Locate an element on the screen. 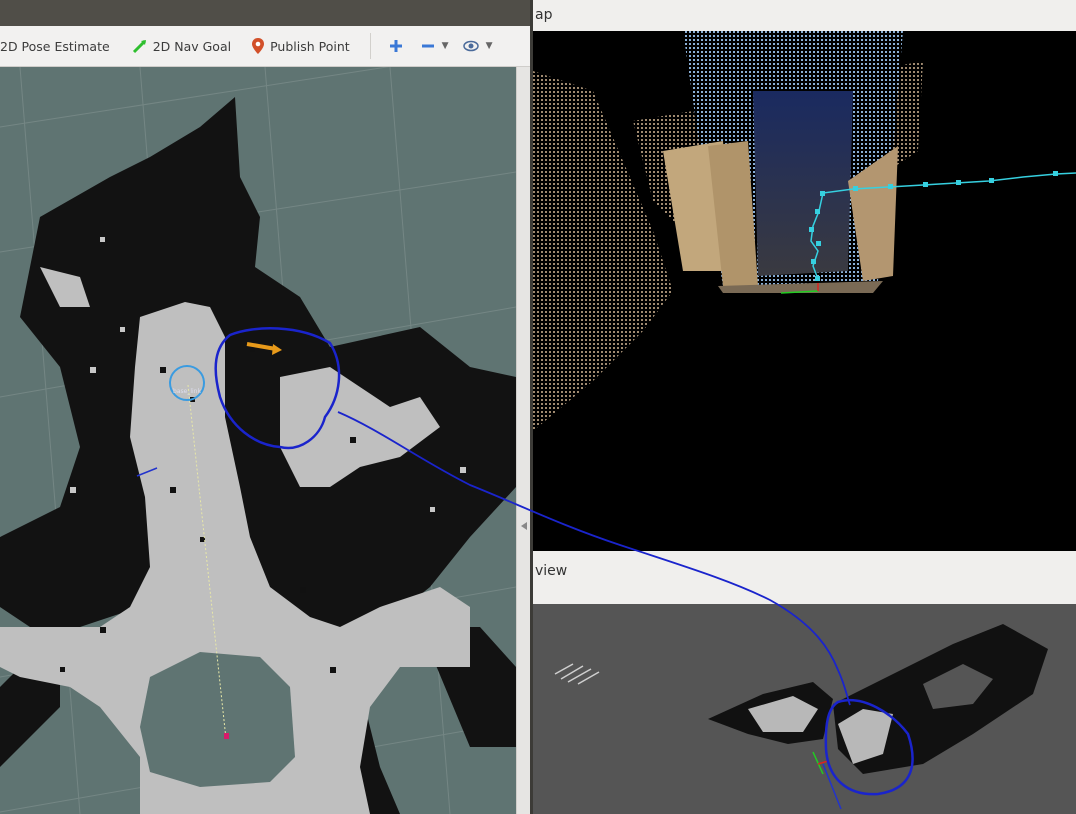 The height and width of the screenshot is (814, 1076). bottom-grid-canvas is located at coordinates (804, 709).